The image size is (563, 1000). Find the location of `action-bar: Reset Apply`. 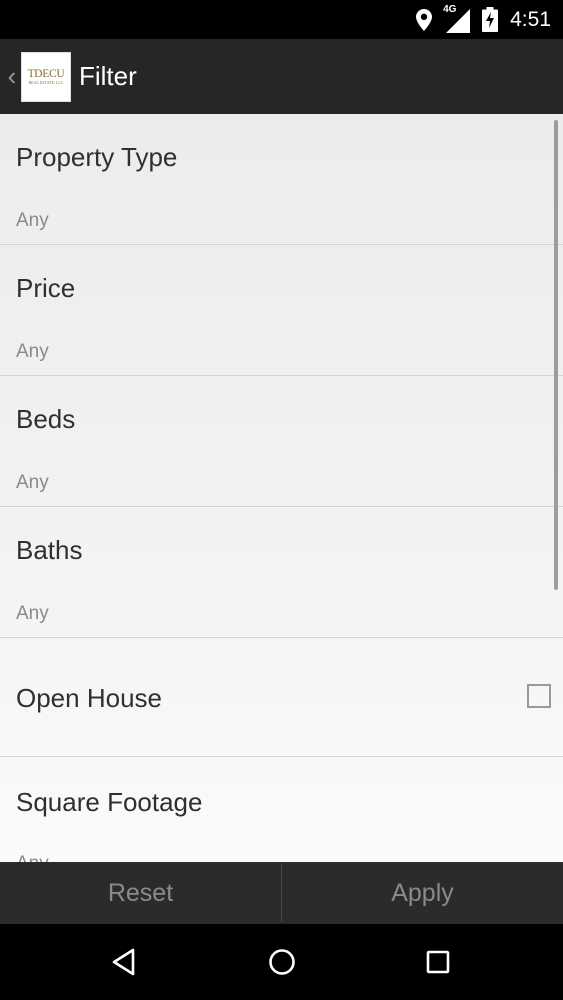

action-bar: Reset Apply is located at coordinates (281, 893).